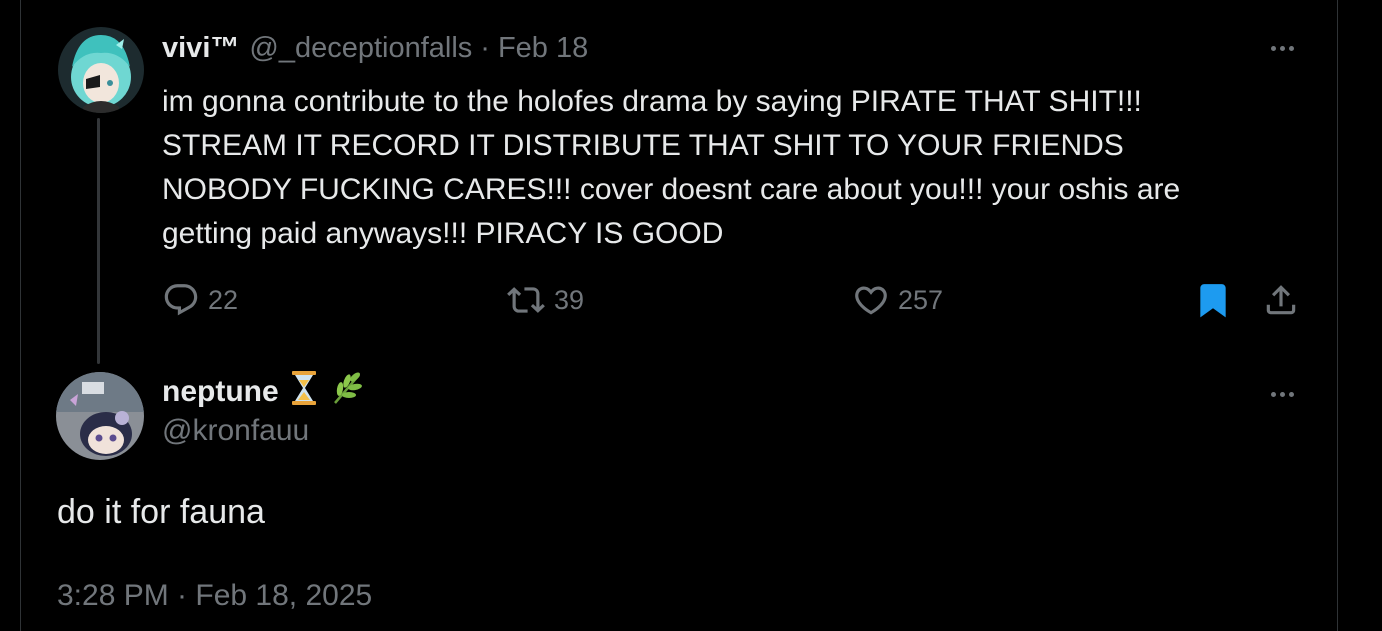  Describe the element at coordinates (223, 299) in the screenshot. I see `reply-count: 22` at that location.